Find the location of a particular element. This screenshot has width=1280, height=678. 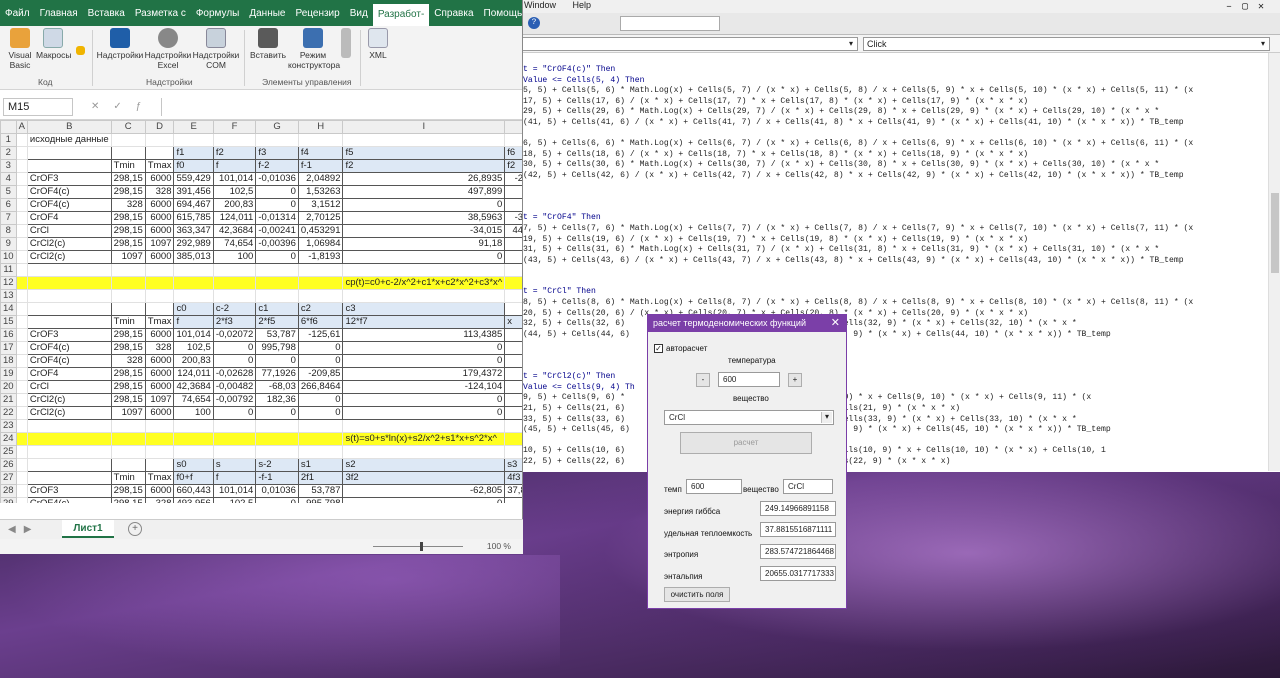

ribbon-tab: Рецензир is located at coordinates (317, 13).